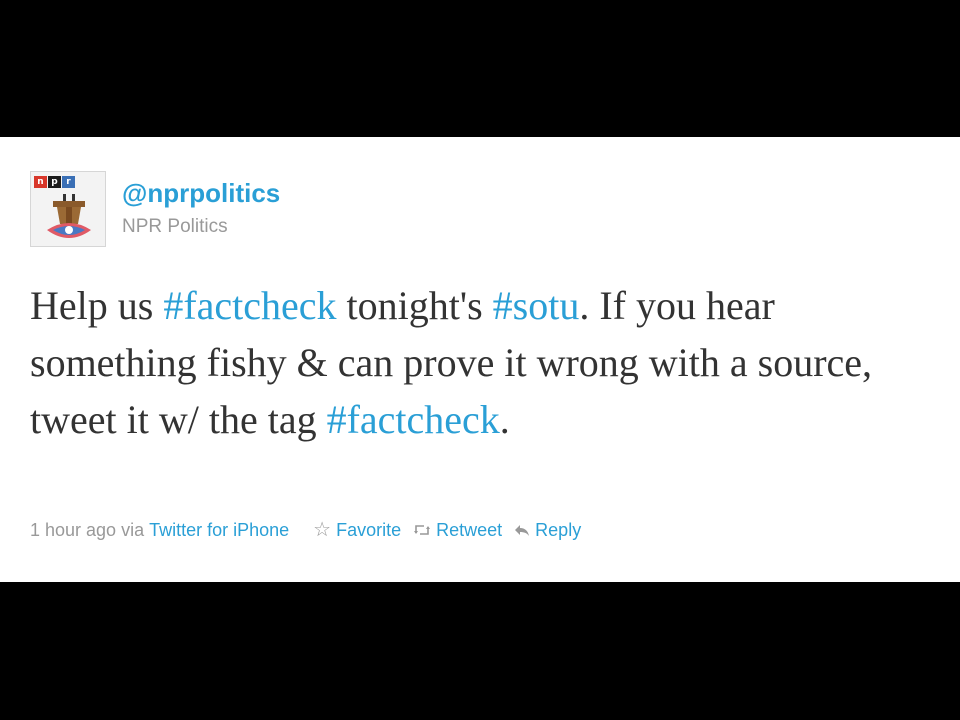  Describe the element at coordinates (469, 529) in the screenshot. I see `retweet-label: Retweet` at that location.